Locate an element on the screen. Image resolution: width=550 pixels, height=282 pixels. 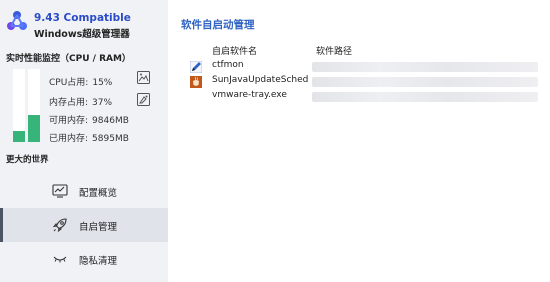
mem-bar-fill is located at coordinates (34, 128).